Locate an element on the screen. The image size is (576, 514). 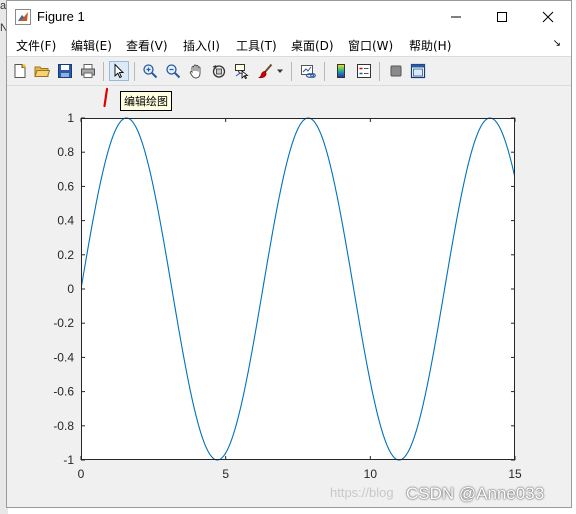
open-file-icon is located at coordinates (42, 71).